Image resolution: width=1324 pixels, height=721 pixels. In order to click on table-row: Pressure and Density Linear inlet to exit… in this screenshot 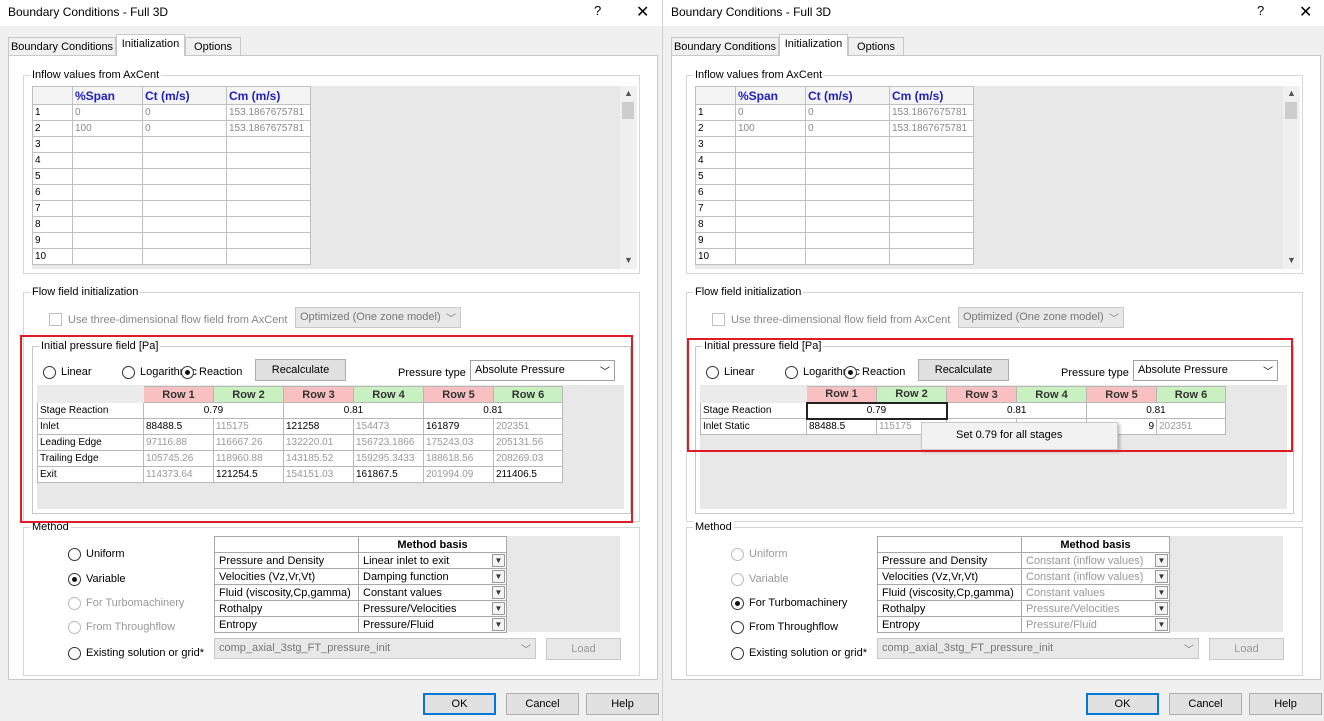, I will do `click(360, 560)`.